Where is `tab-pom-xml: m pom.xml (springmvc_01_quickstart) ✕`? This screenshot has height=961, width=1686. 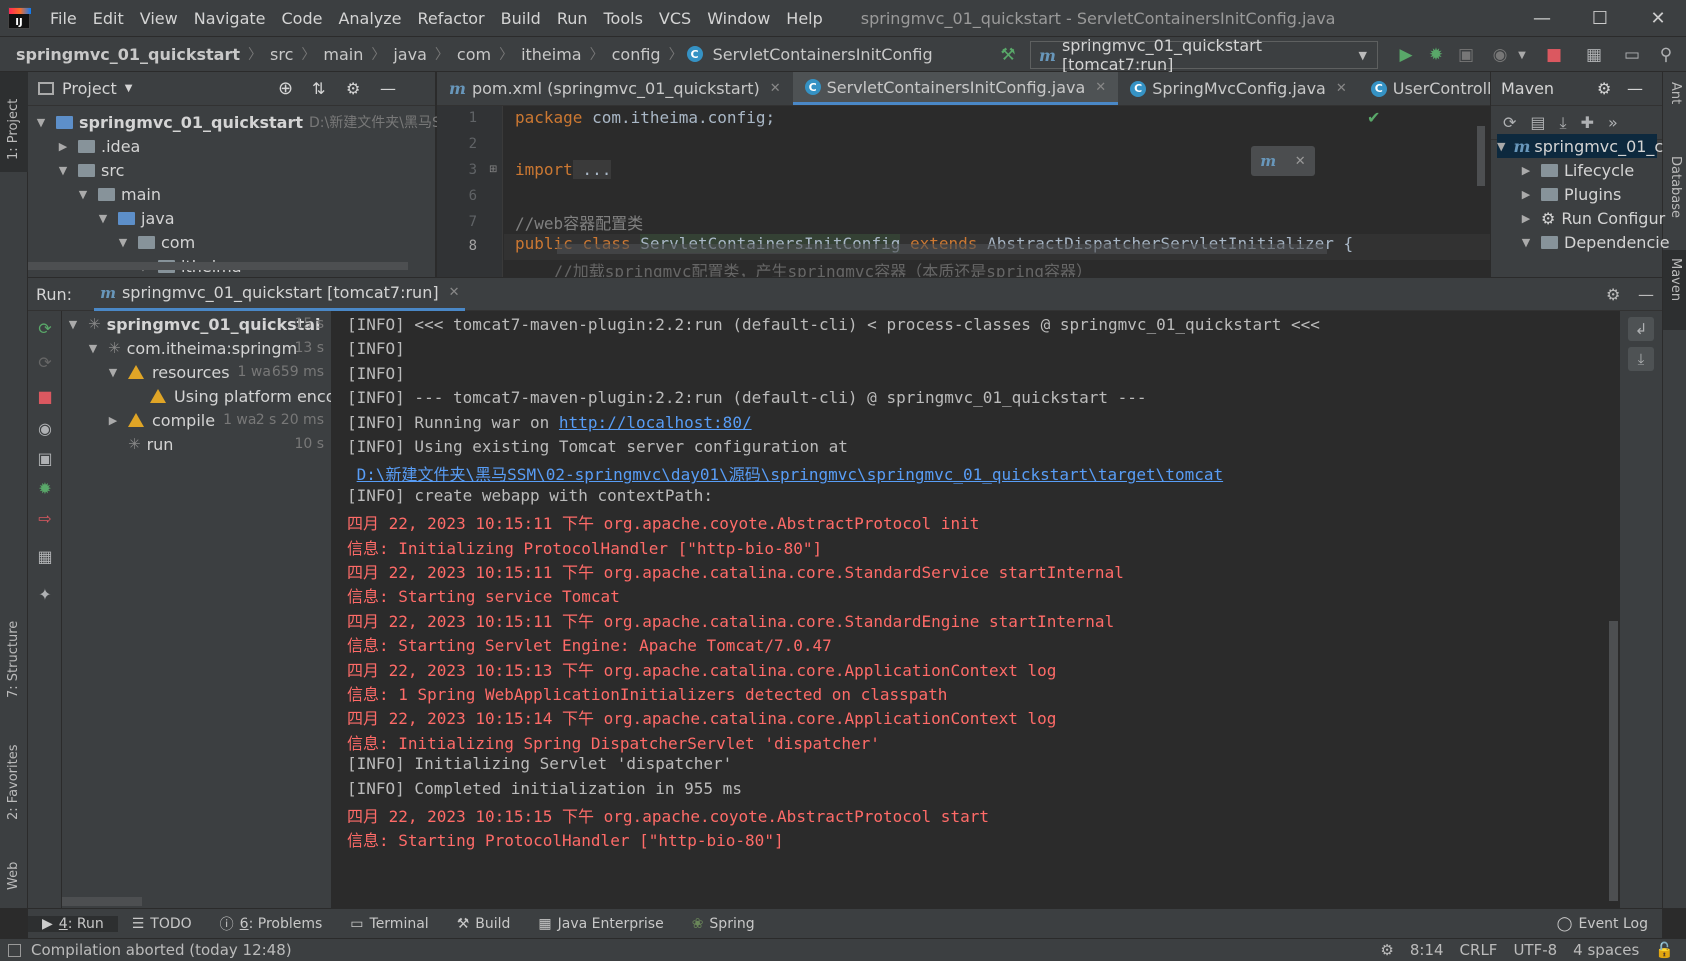 tab-pom-xml: m pom.xml (springmvc_01_quickstart) ✕ is located at coordinates (615, 88).